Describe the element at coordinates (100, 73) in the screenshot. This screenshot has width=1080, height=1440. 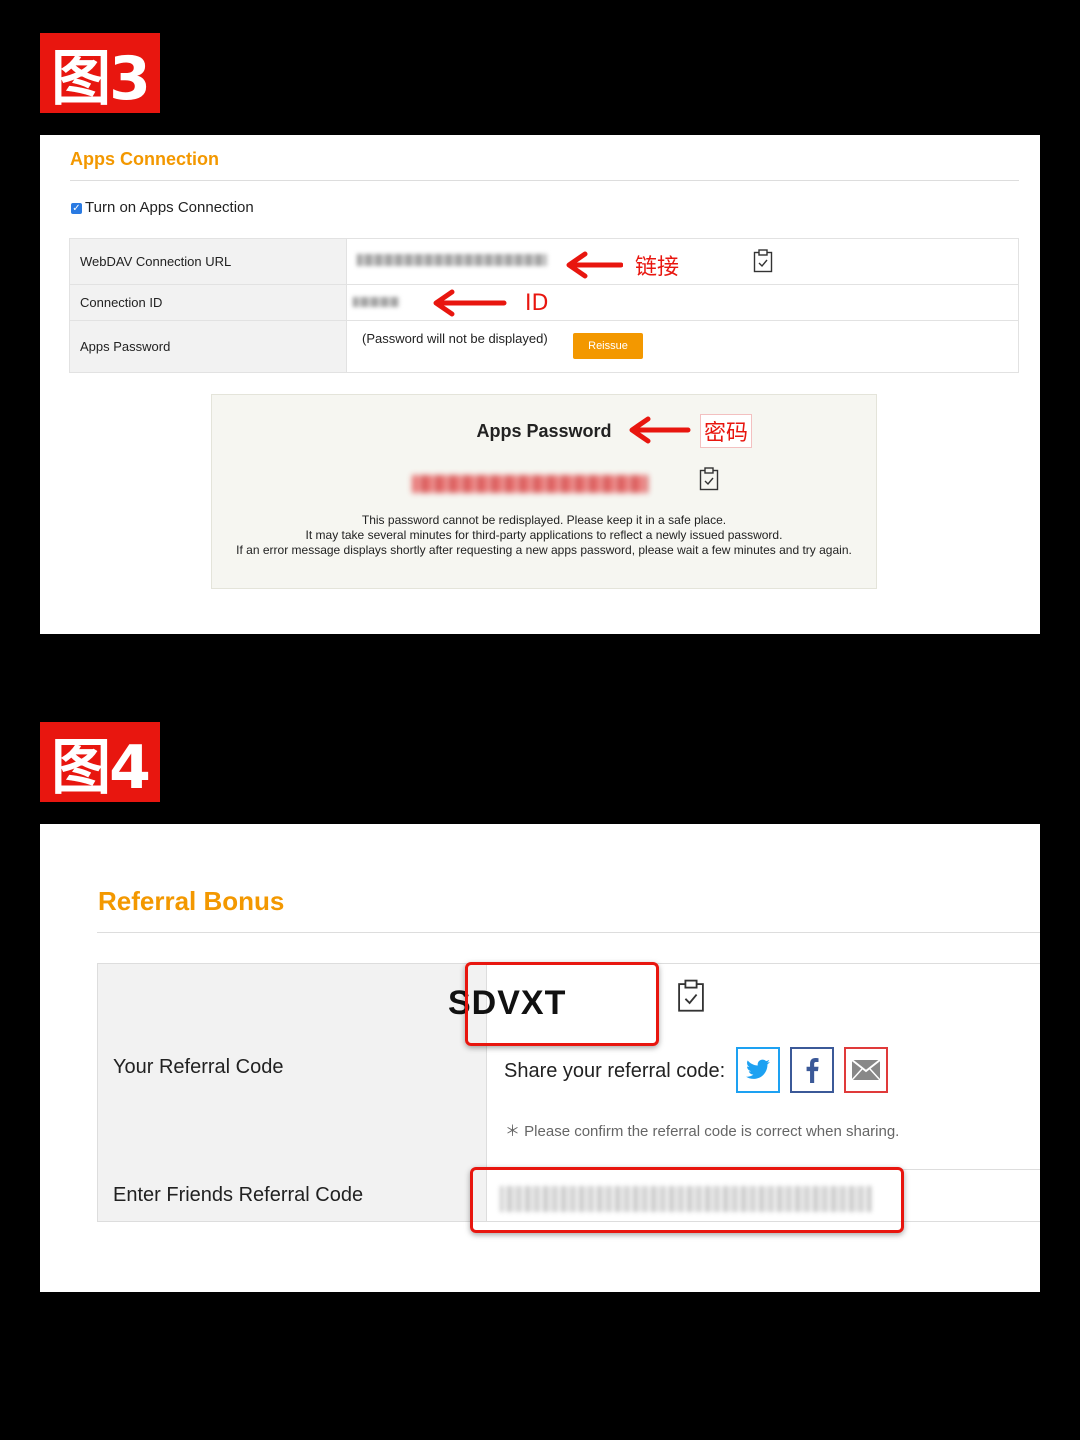
I see `figure-label-3: 图3` at that location.